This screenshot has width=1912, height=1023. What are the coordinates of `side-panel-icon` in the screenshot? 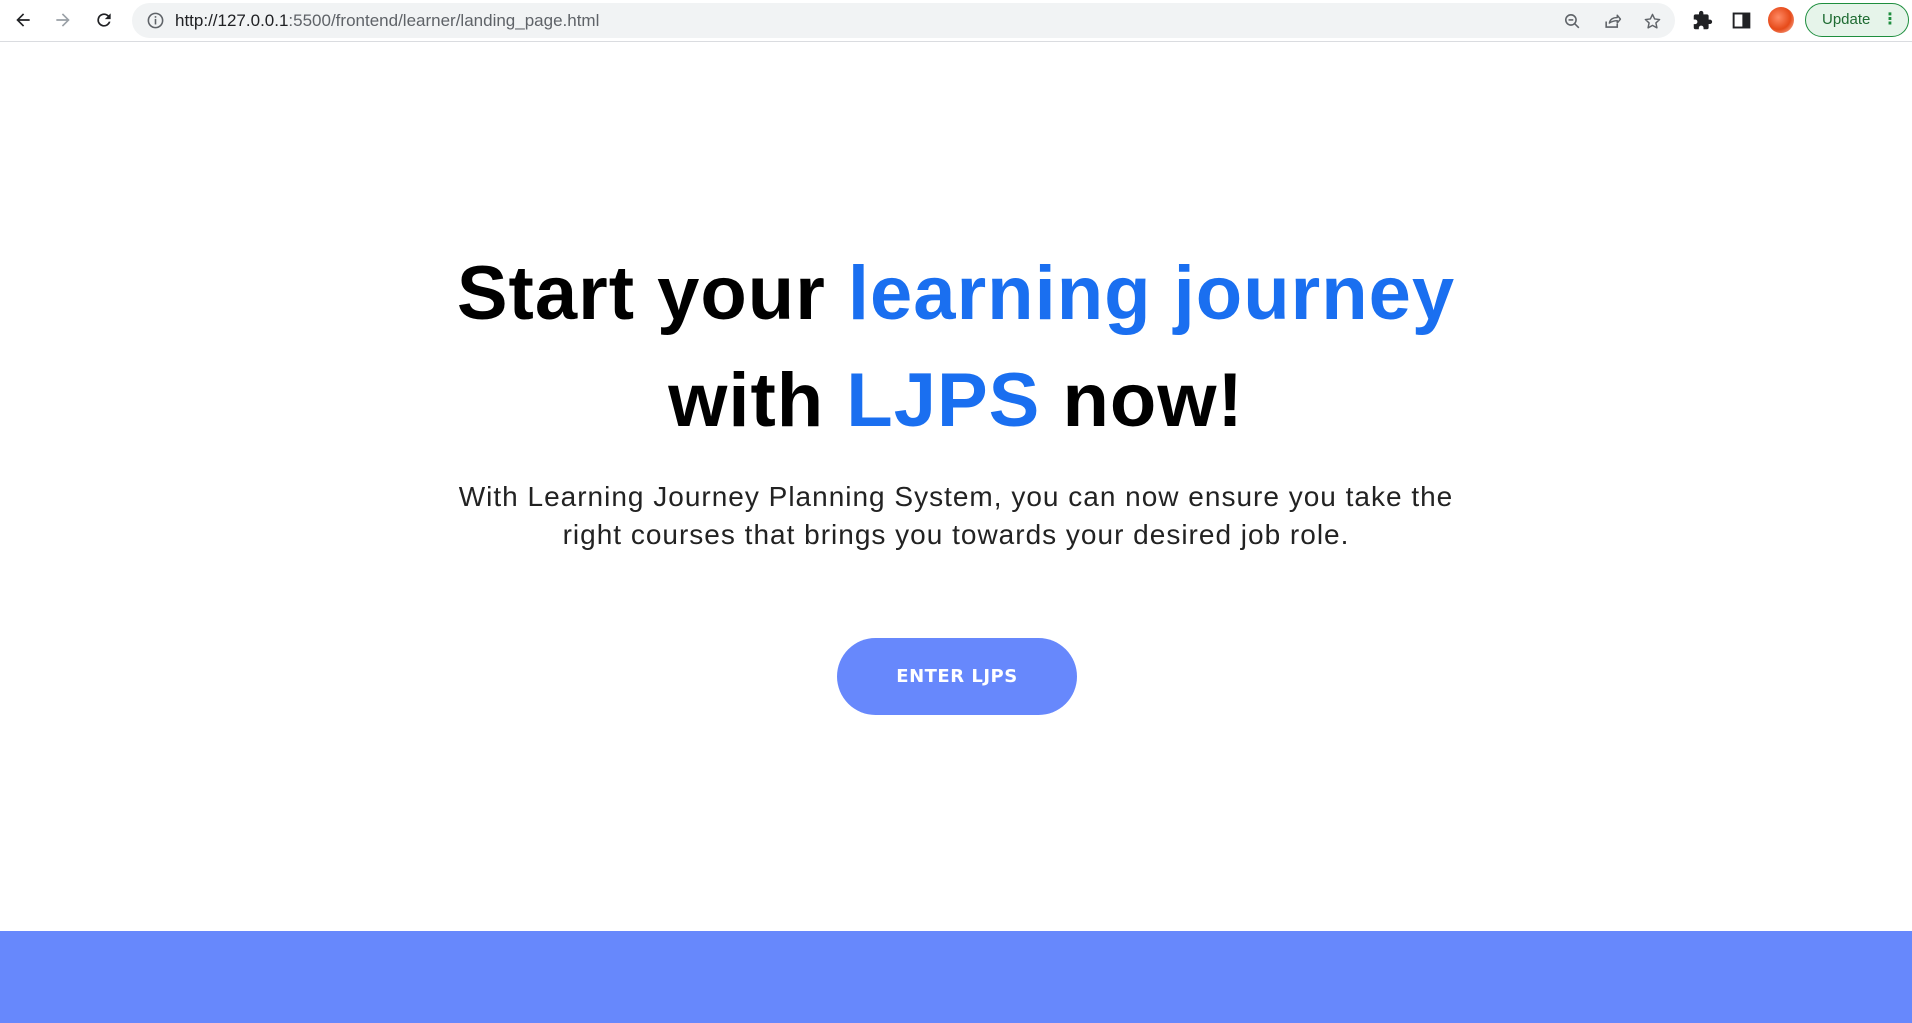 It's located at (1741, 20).